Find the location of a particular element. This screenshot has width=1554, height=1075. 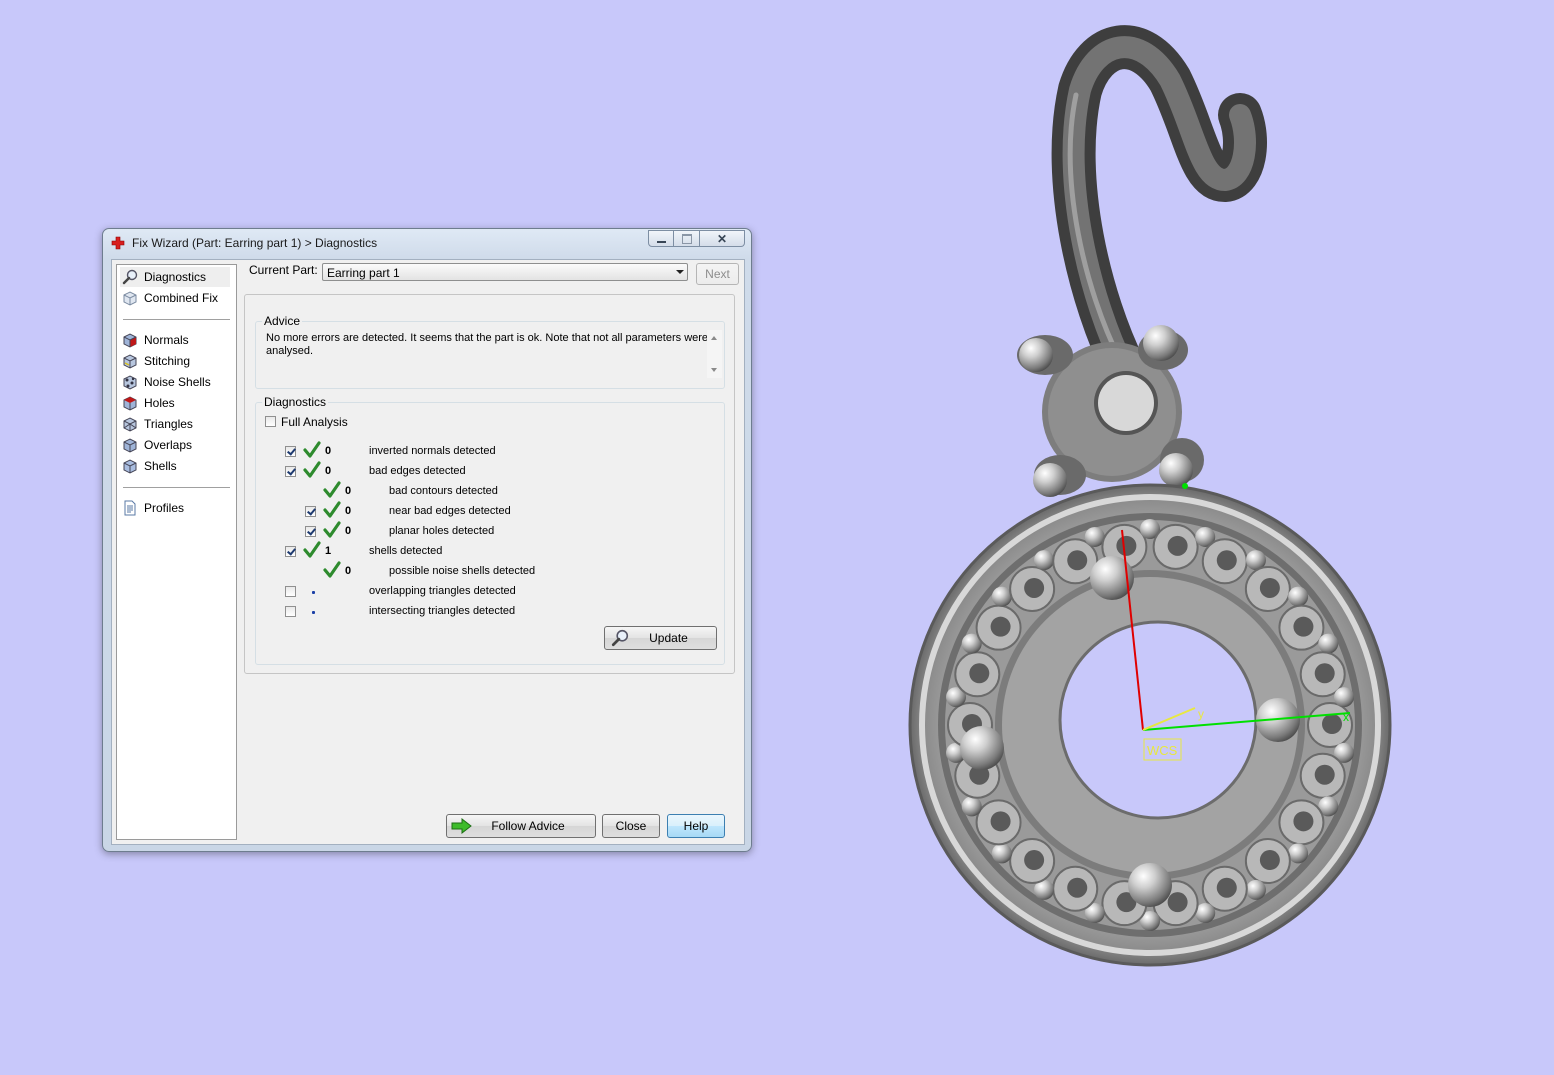

near-bad-edges-count: 0 is located at coordinates (348, 511).